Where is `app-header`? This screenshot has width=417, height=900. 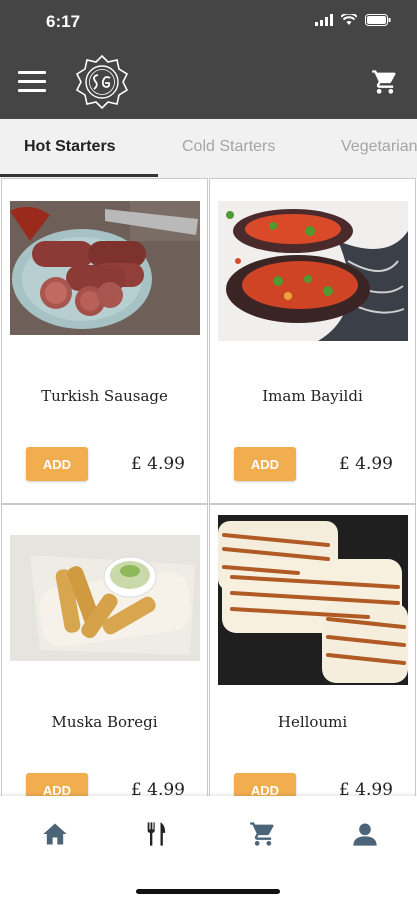
app-header is located at coordinates (208, 81).